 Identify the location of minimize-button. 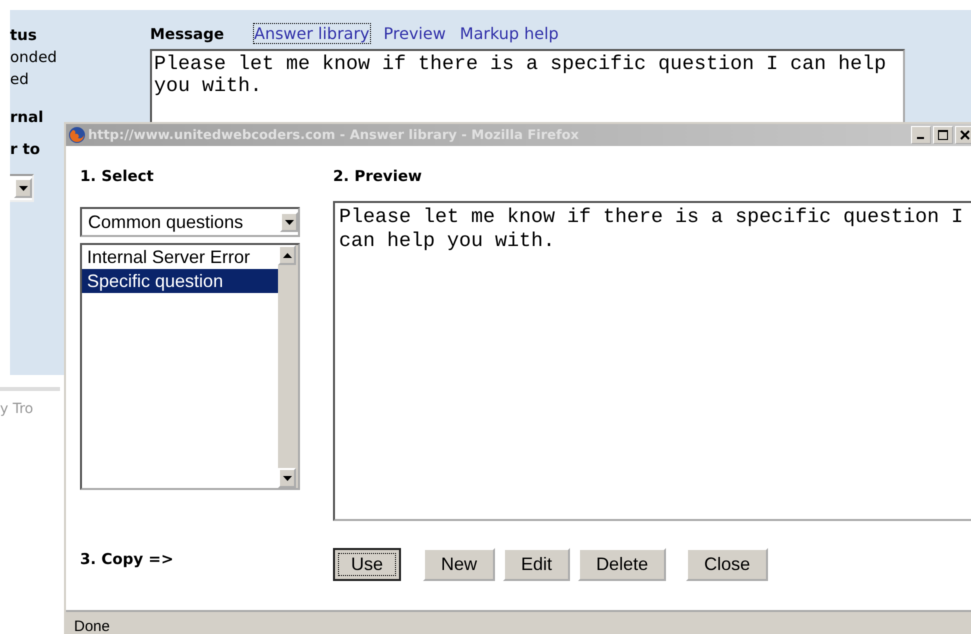
(921, 135).